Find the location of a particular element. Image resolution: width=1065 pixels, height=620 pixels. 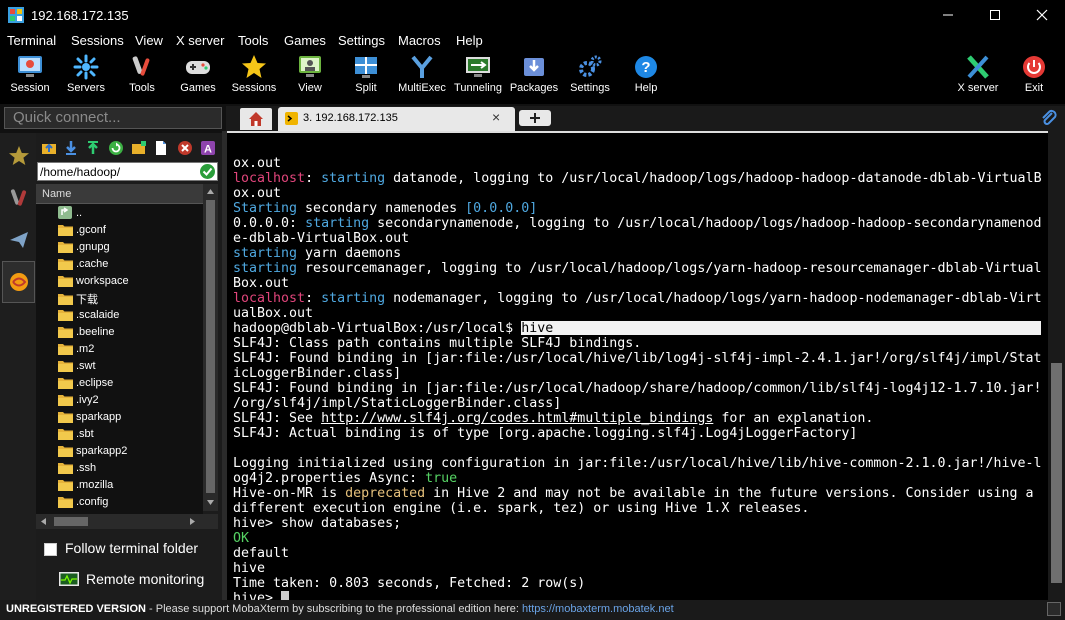

multiexec-button: MultiExec is located at coordinates (422, 77).